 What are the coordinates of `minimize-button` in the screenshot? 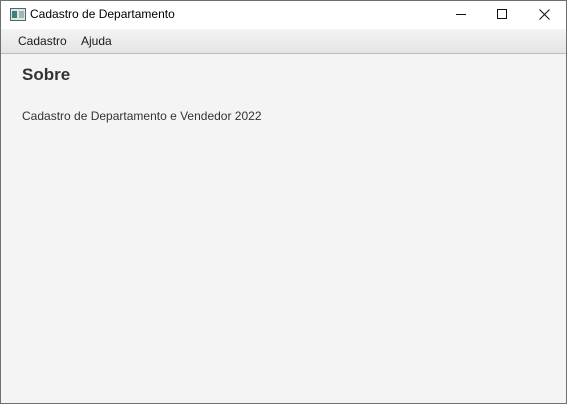 It's located at (440, 15).